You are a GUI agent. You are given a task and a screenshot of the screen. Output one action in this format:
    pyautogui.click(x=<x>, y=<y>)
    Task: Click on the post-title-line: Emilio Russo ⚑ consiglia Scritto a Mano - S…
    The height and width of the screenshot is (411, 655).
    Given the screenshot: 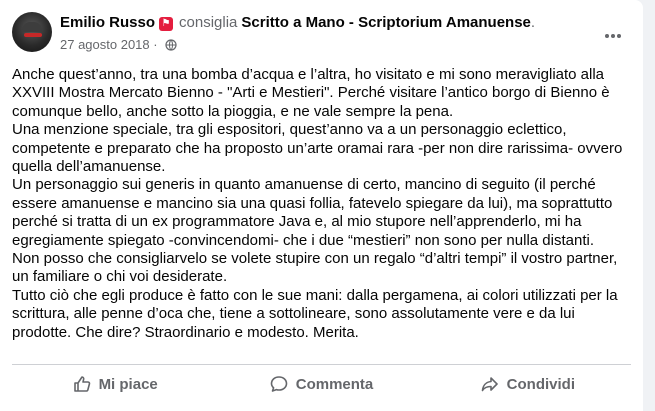 What is the action you would take?
    pyautogui.click(x=299, y=23)
    